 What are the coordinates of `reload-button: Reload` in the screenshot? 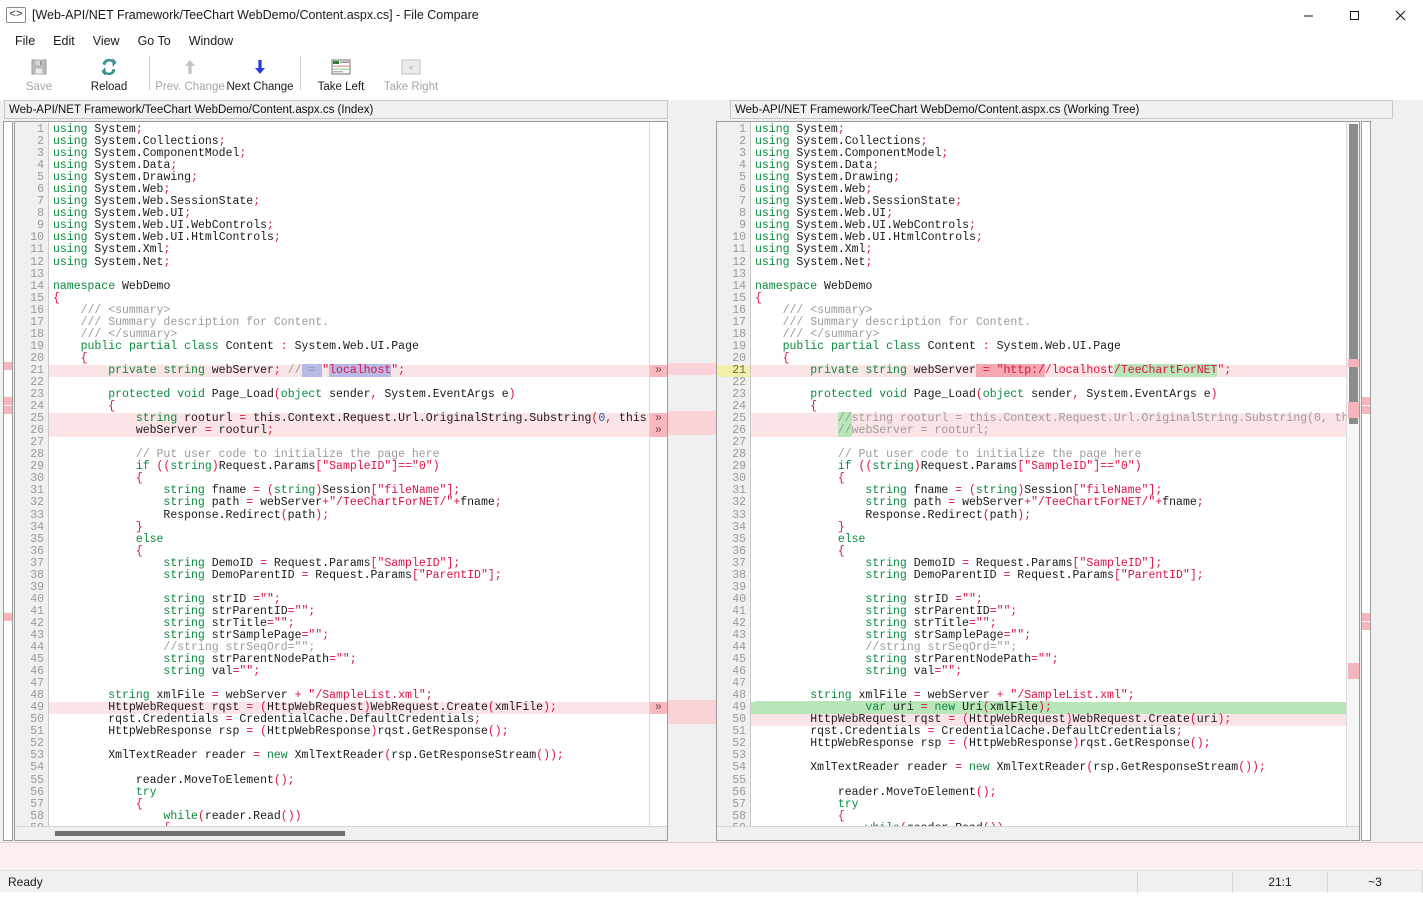 It's located at (109, 76).